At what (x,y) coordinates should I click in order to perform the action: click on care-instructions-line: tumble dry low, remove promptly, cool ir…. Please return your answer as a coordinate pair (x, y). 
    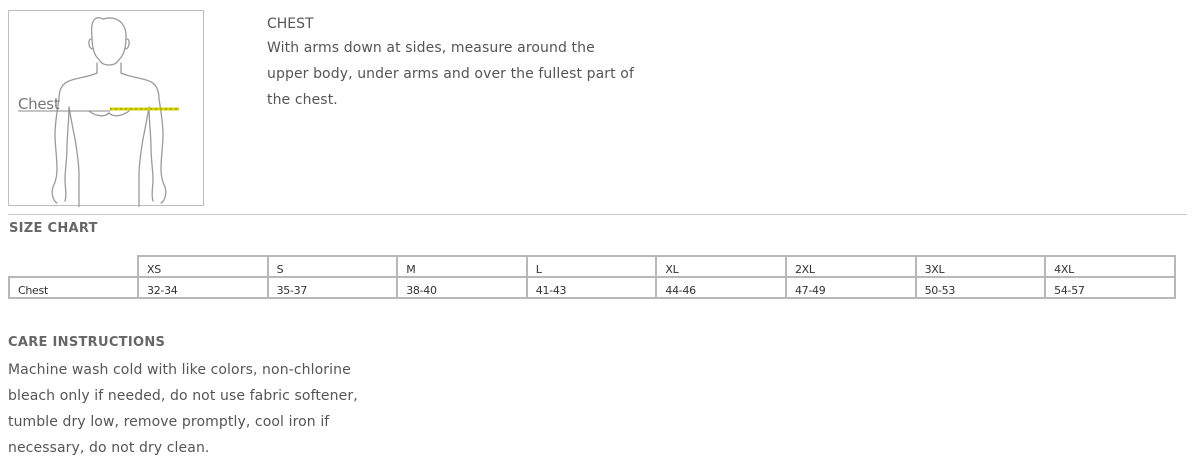
    Looking at the image, I should click on (169, 422).